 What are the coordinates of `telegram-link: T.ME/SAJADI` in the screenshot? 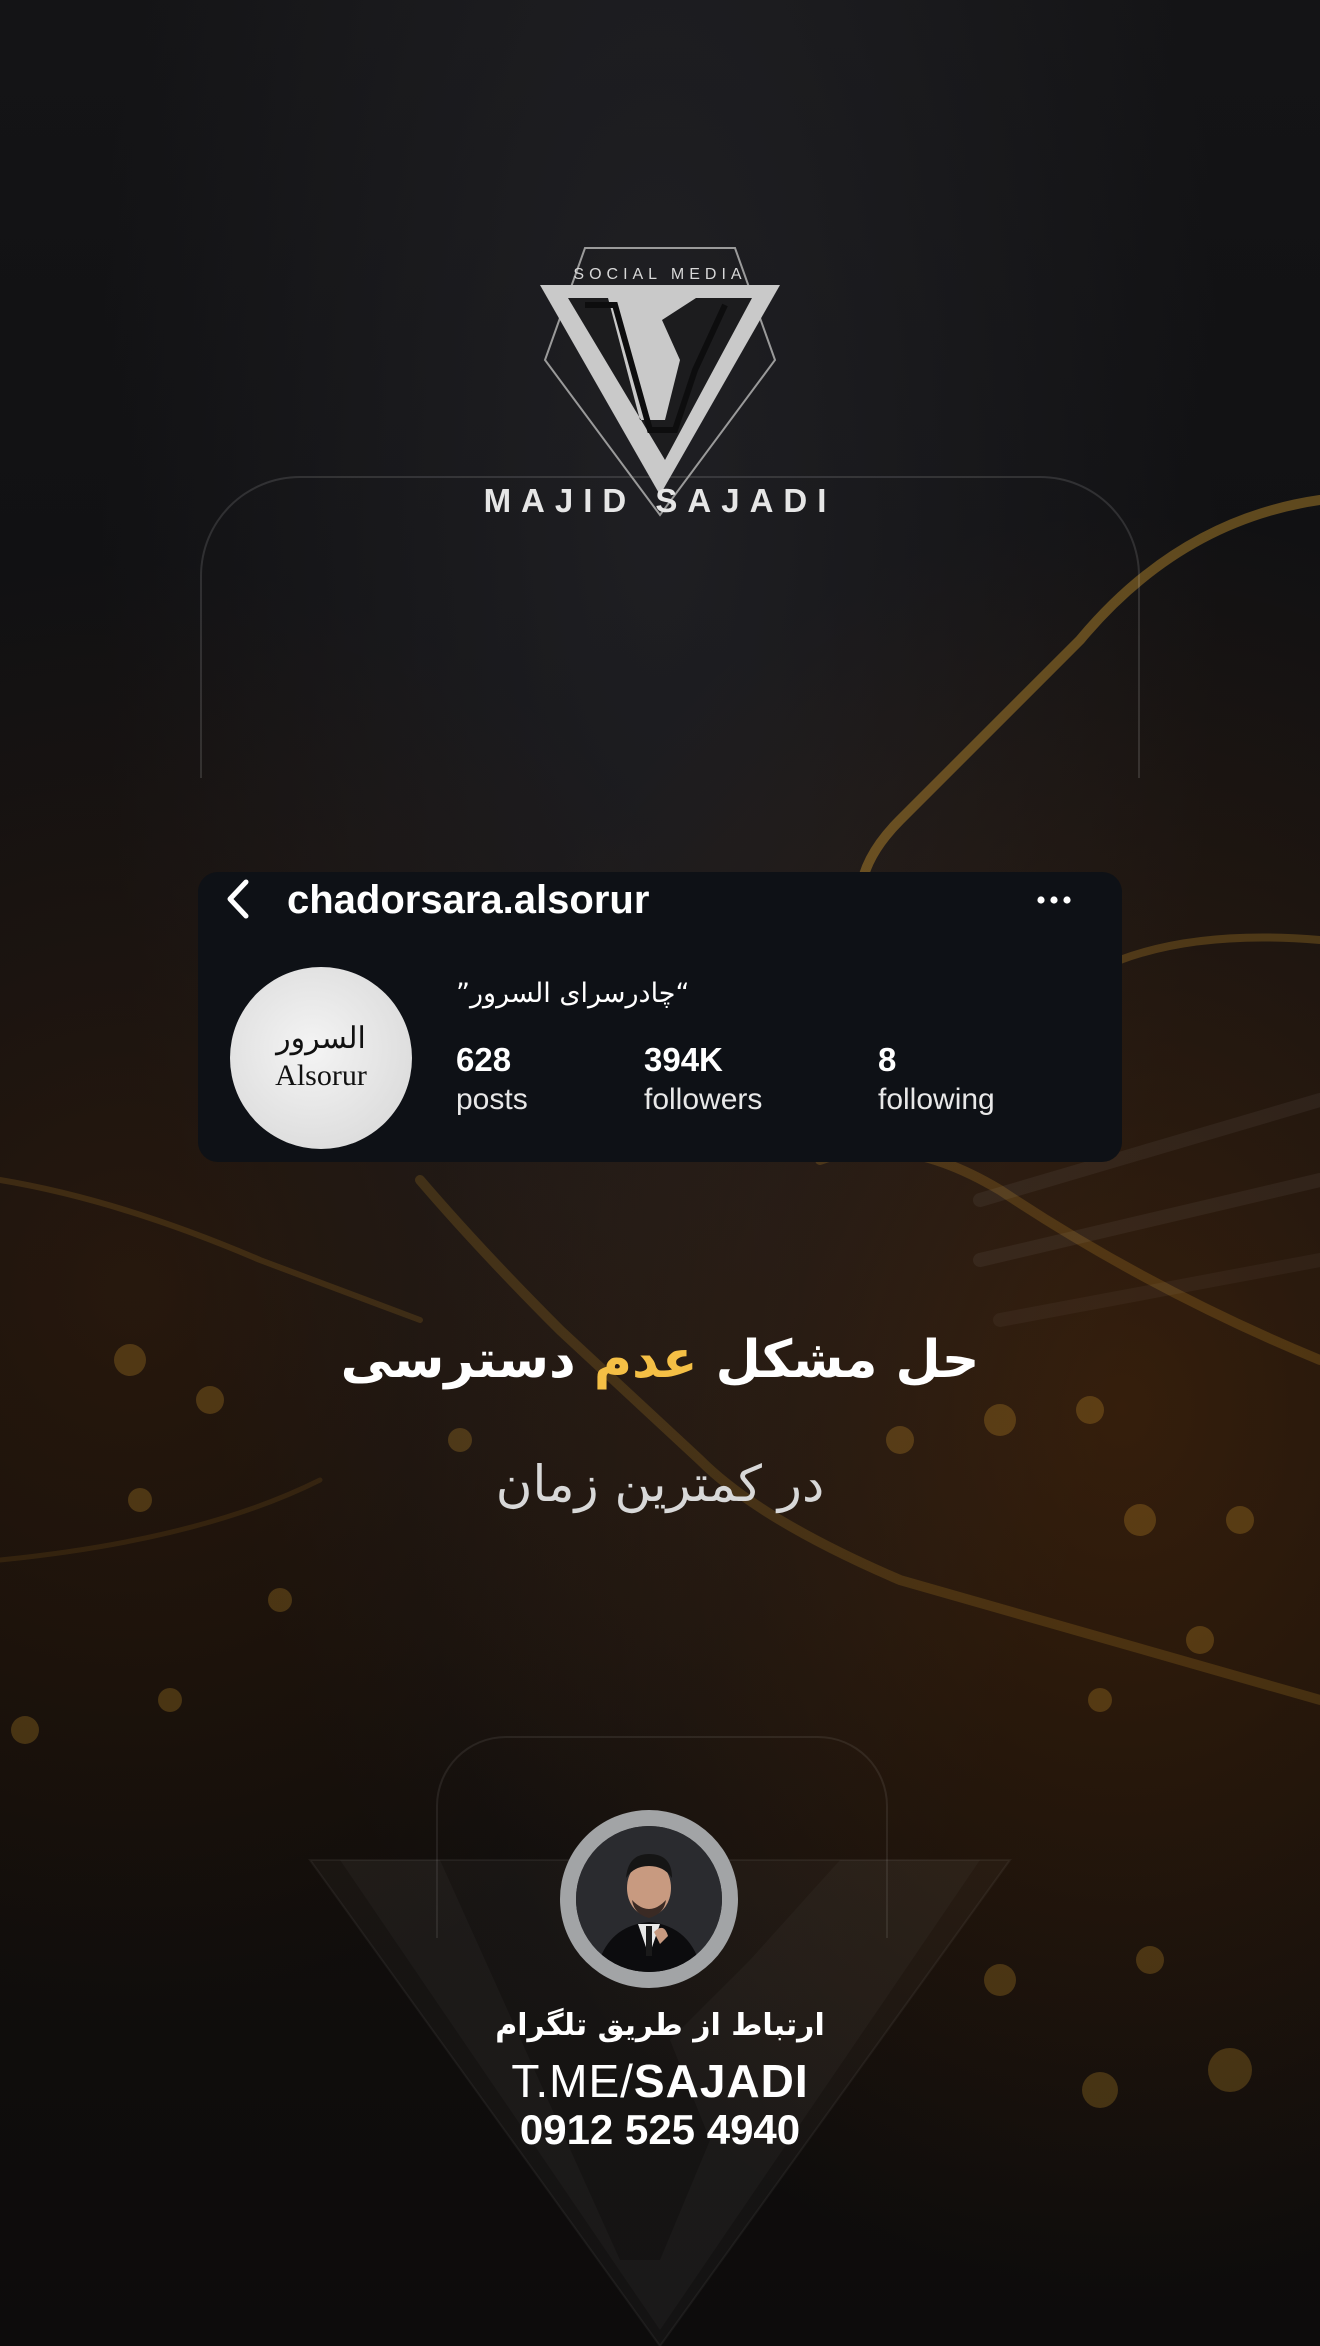 It's located at (660, 2081).